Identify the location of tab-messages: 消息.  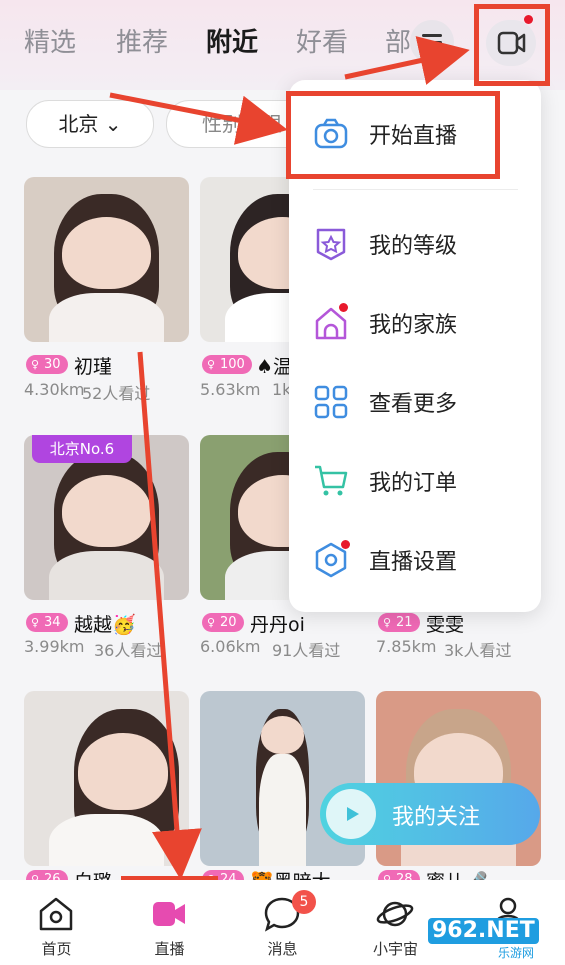
(282, 922).